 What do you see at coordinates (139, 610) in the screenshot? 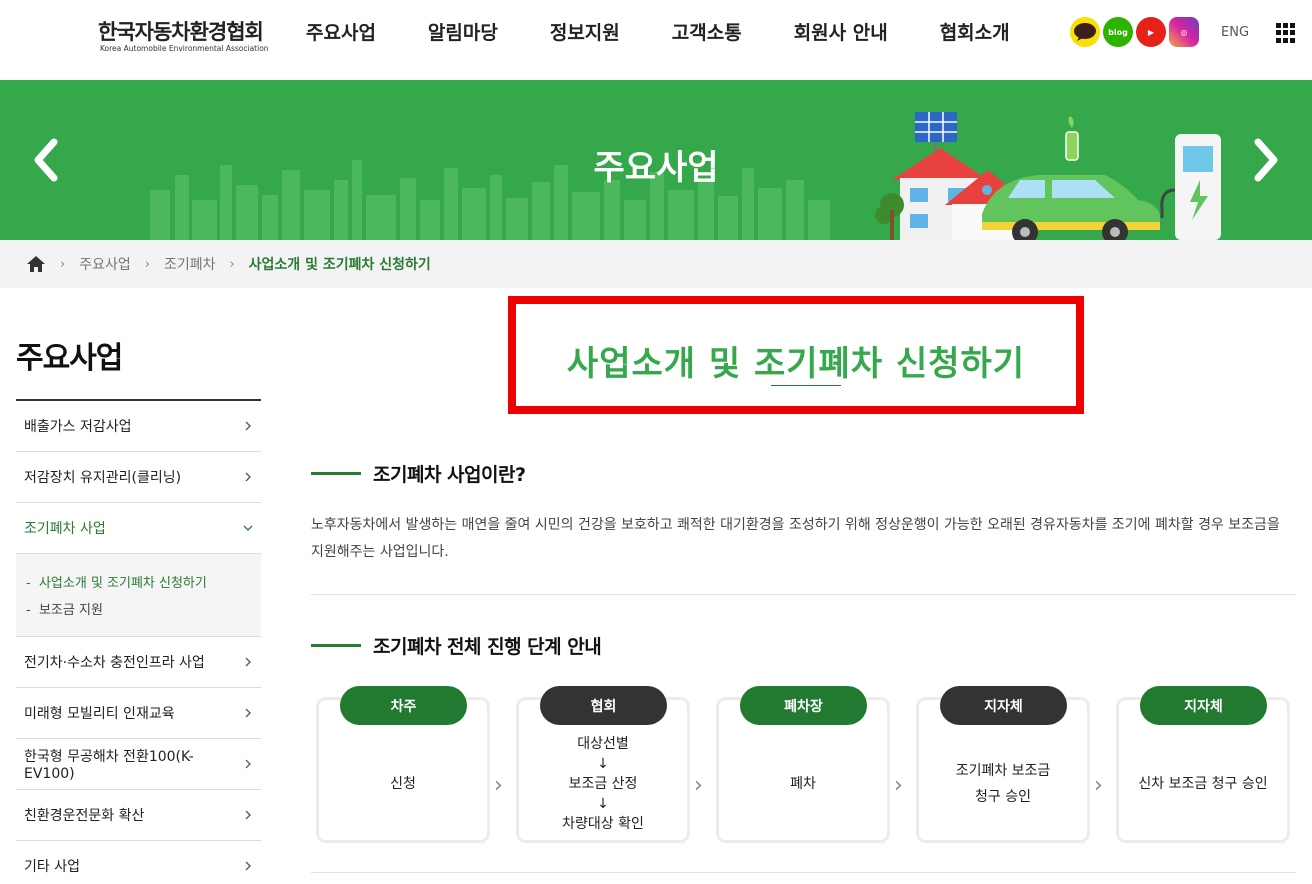
I see `sidebar-subitem-subsidy: - 보조금 지원` at bounding box center [139, 610].